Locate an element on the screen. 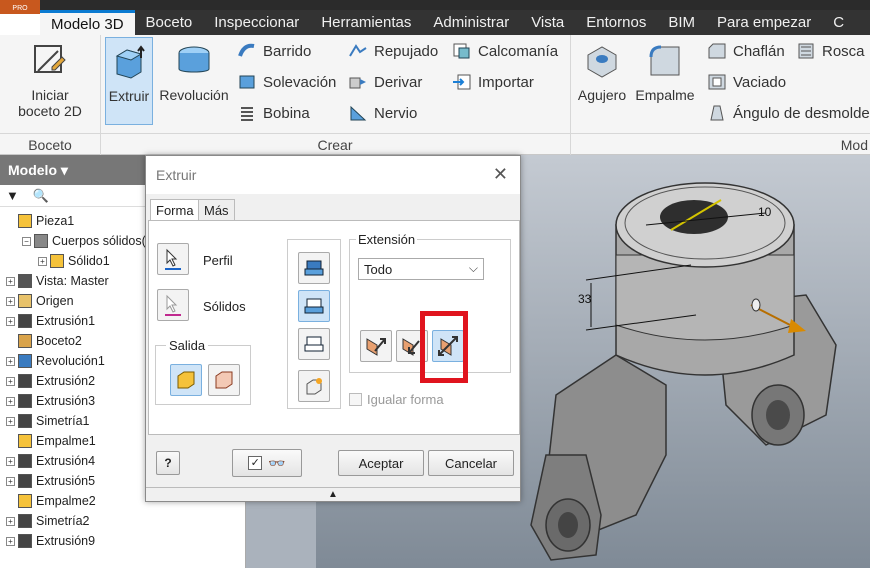 The image size is (870, 571). igualar-forma-checkbox is located at coordinates (355, 399).